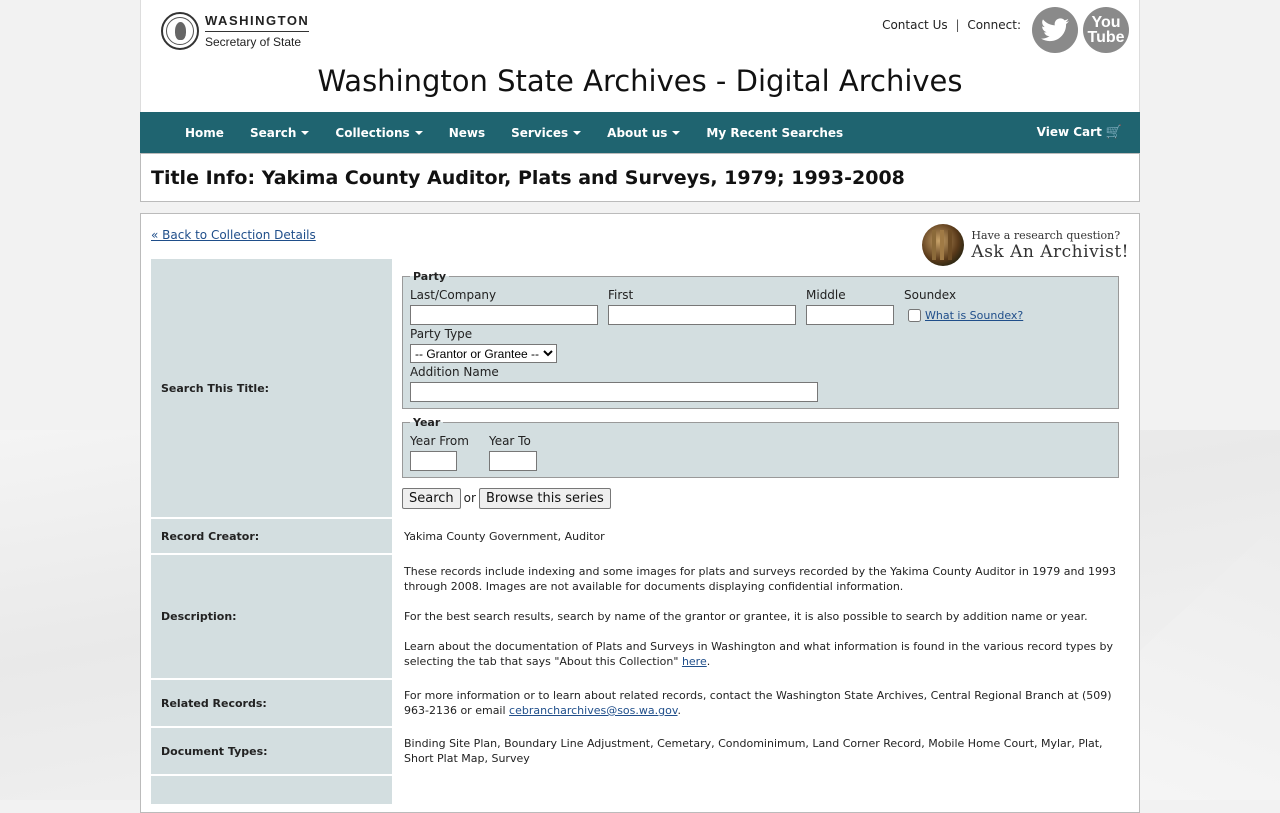  I want to click on addition-name-input, so click(614, 392).